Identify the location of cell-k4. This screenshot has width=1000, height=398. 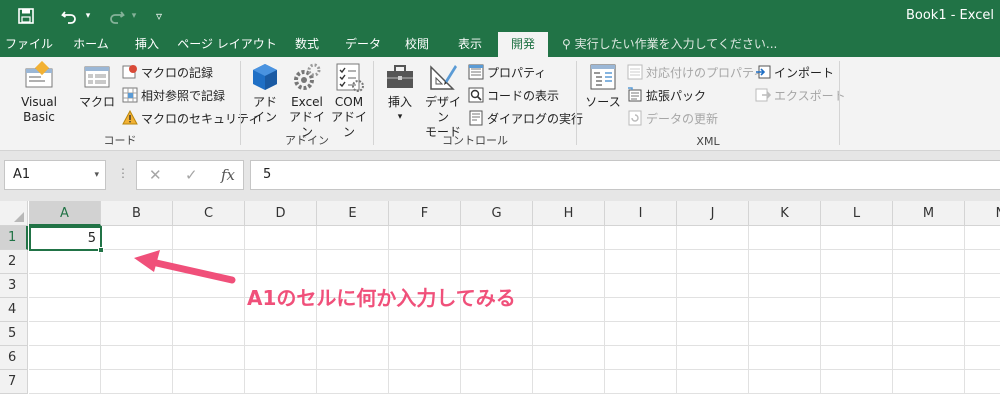
(785, 310).